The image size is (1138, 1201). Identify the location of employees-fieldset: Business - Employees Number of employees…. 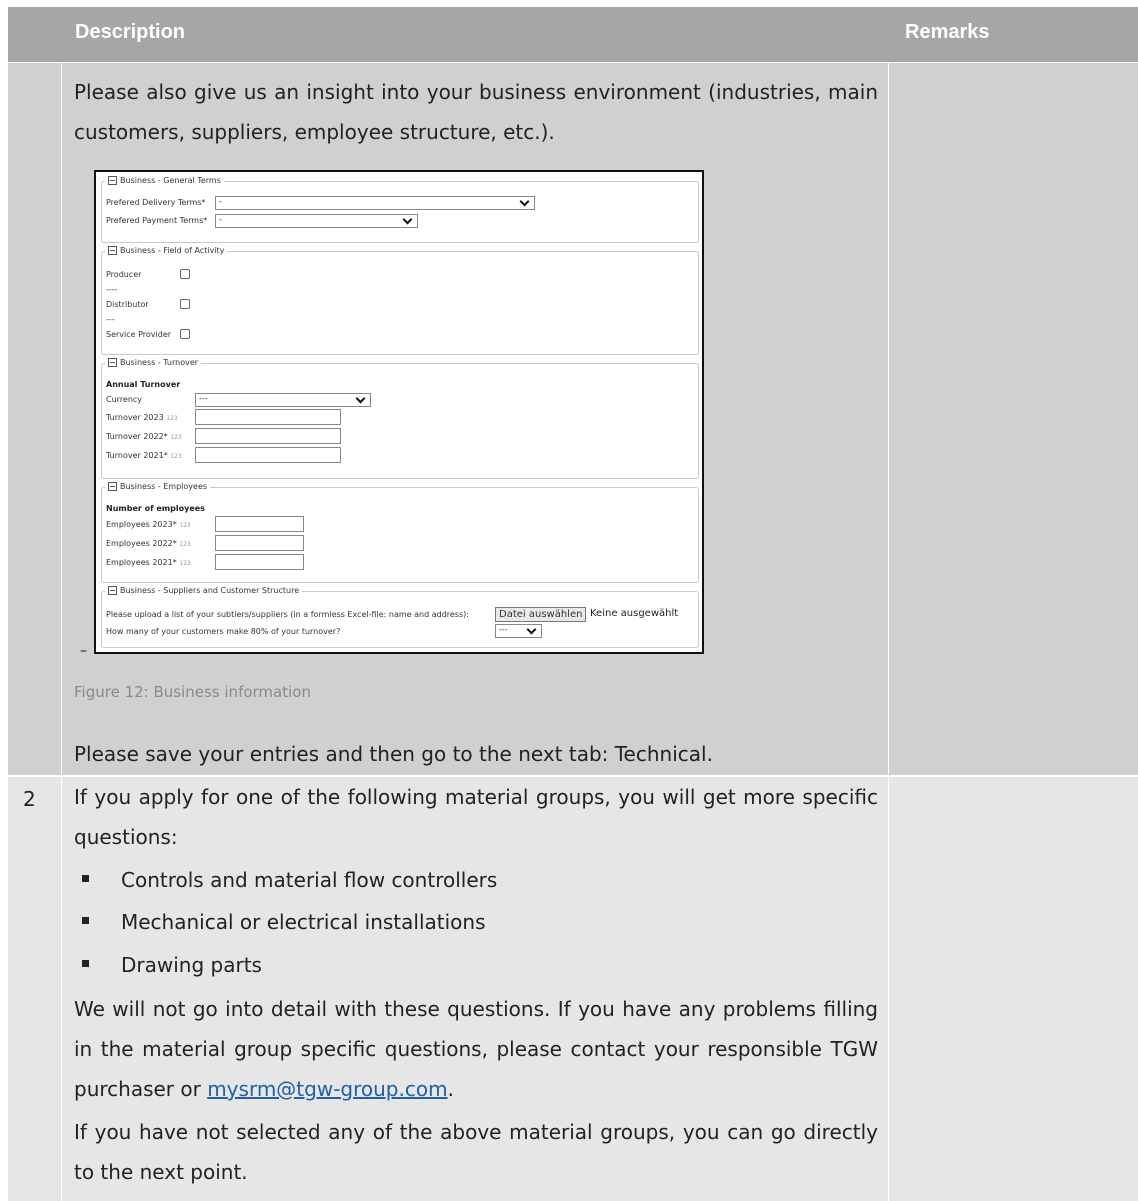
(400, 532).